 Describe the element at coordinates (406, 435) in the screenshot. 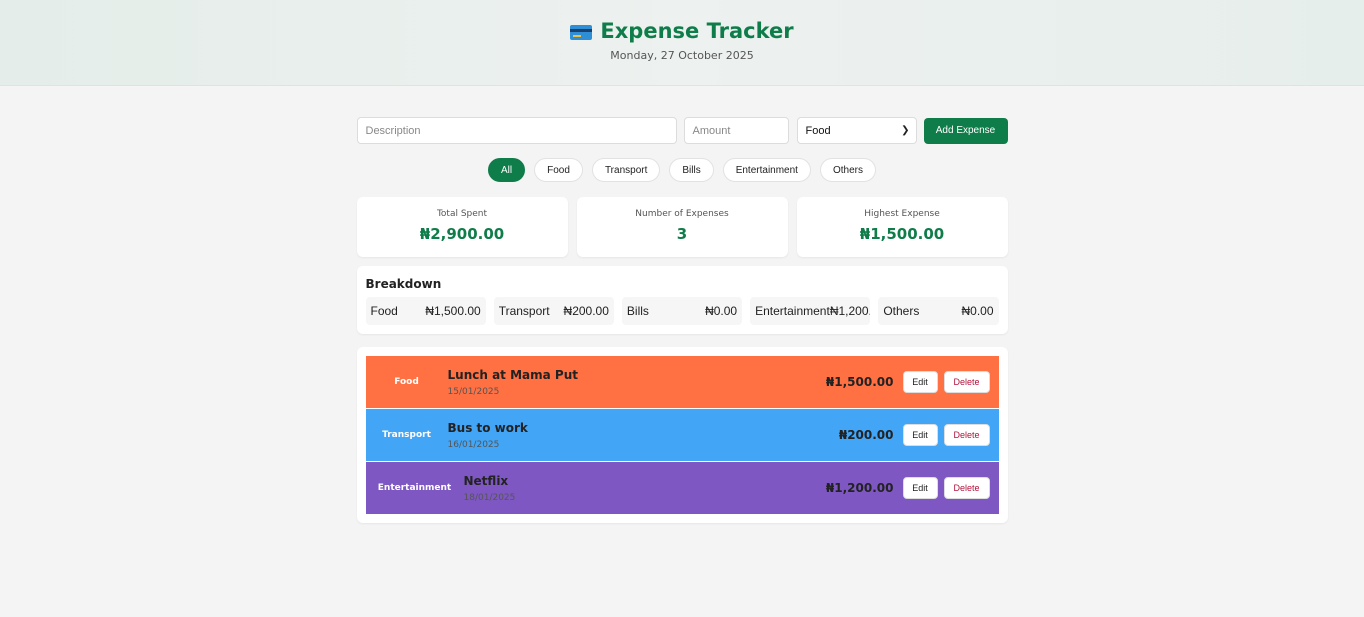

I see `expense-category: Transport` at that location.